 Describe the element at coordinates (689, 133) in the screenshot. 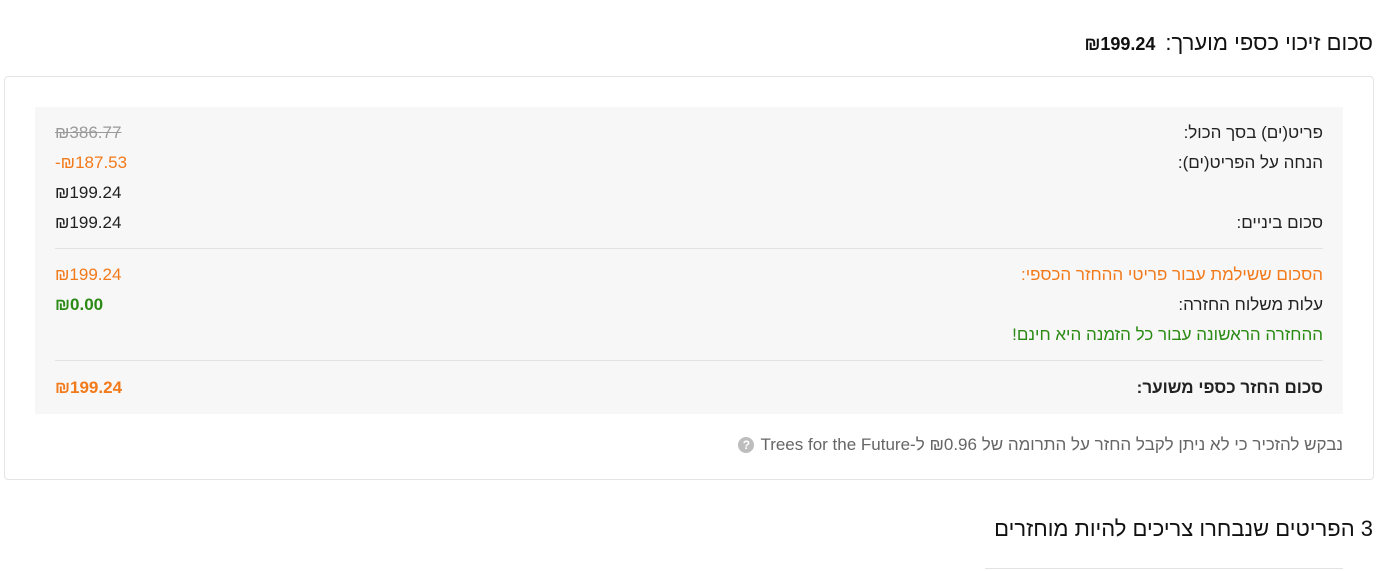

I see `items-total-row: פריט(ים) בסך הכול: ₪386.77` at that location.